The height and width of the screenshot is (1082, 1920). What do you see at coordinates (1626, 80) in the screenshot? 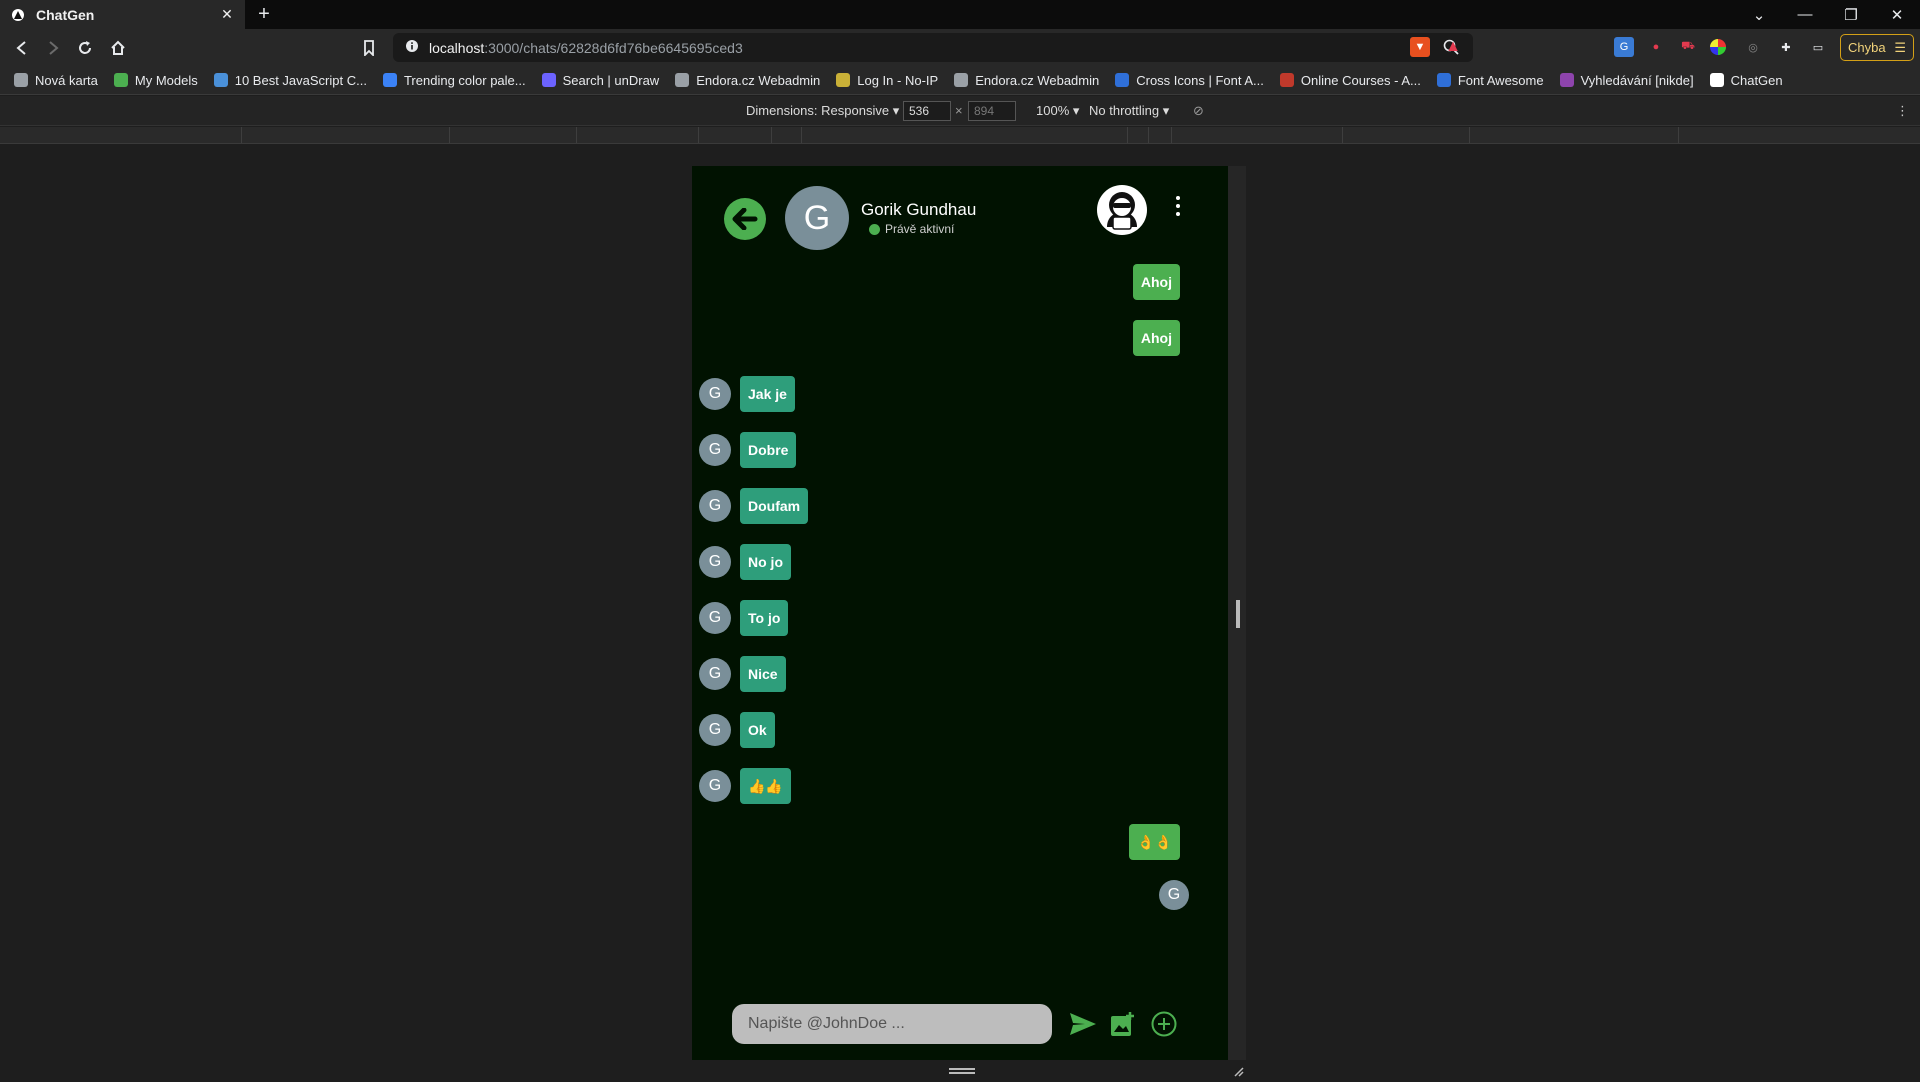
I see `bookmark-item: Vyhledávání [nikde]` at bounding box center [1626, 80].